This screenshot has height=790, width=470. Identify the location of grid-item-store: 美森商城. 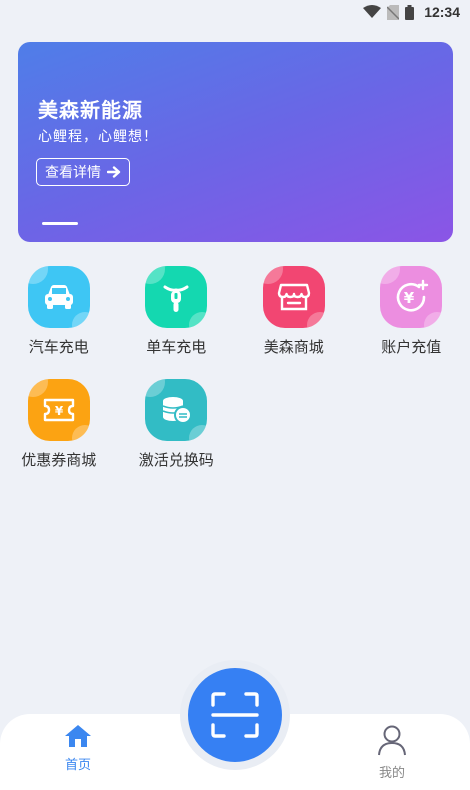
(294, 311).